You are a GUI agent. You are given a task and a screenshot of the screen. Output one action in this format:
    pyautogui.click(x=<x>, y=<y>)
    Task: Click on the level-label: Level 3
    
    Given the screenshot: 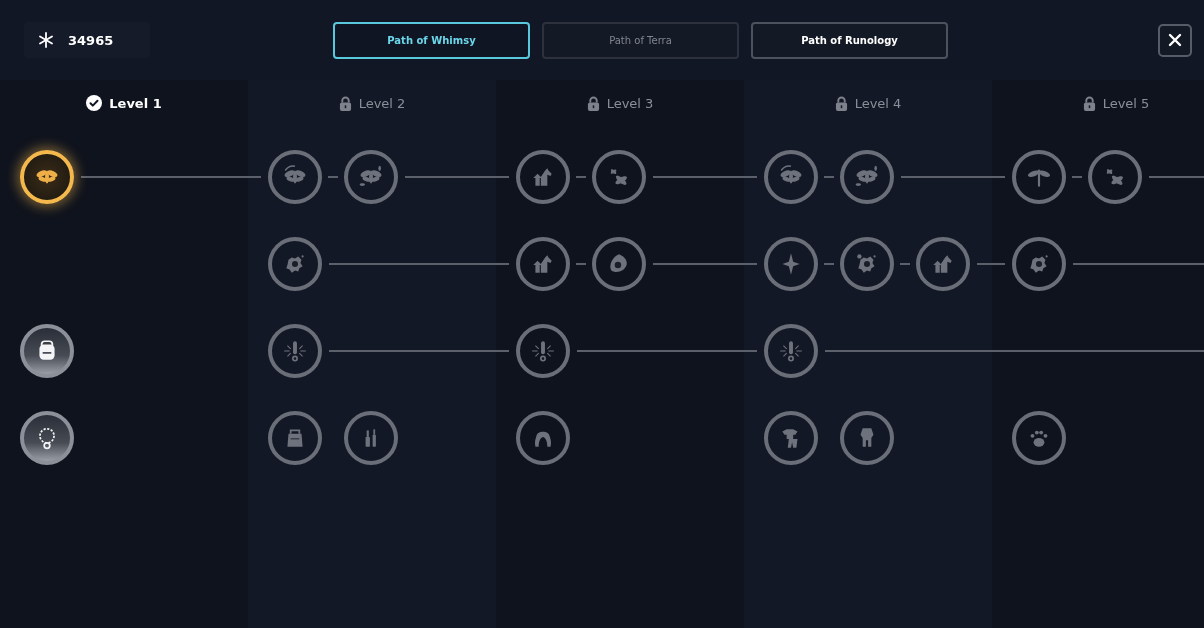 What is the action you would take?
    pyautogui.click(x=630, y=103)
    